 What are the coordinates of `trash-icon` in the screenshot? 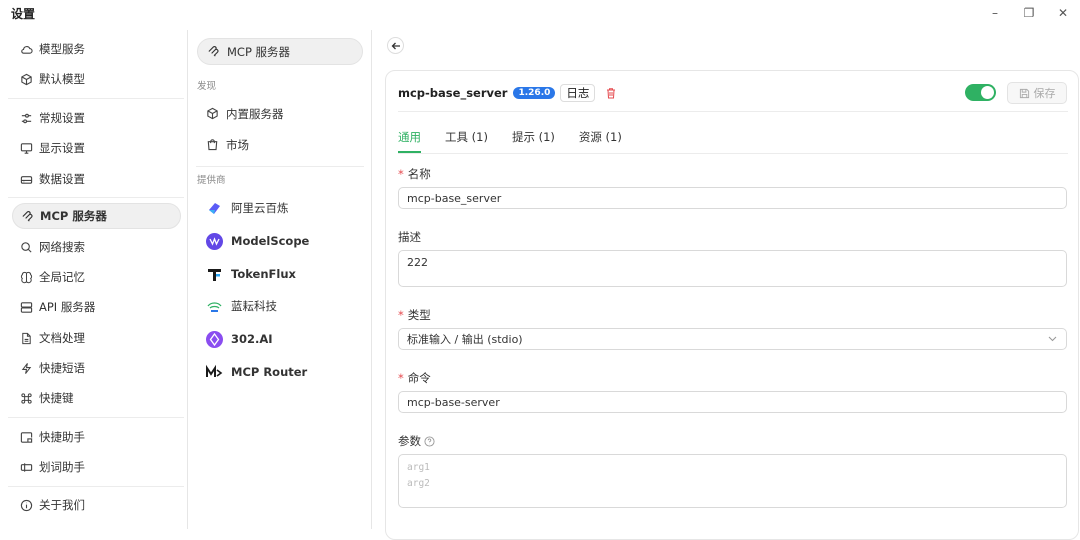 It's located at (611, 93).